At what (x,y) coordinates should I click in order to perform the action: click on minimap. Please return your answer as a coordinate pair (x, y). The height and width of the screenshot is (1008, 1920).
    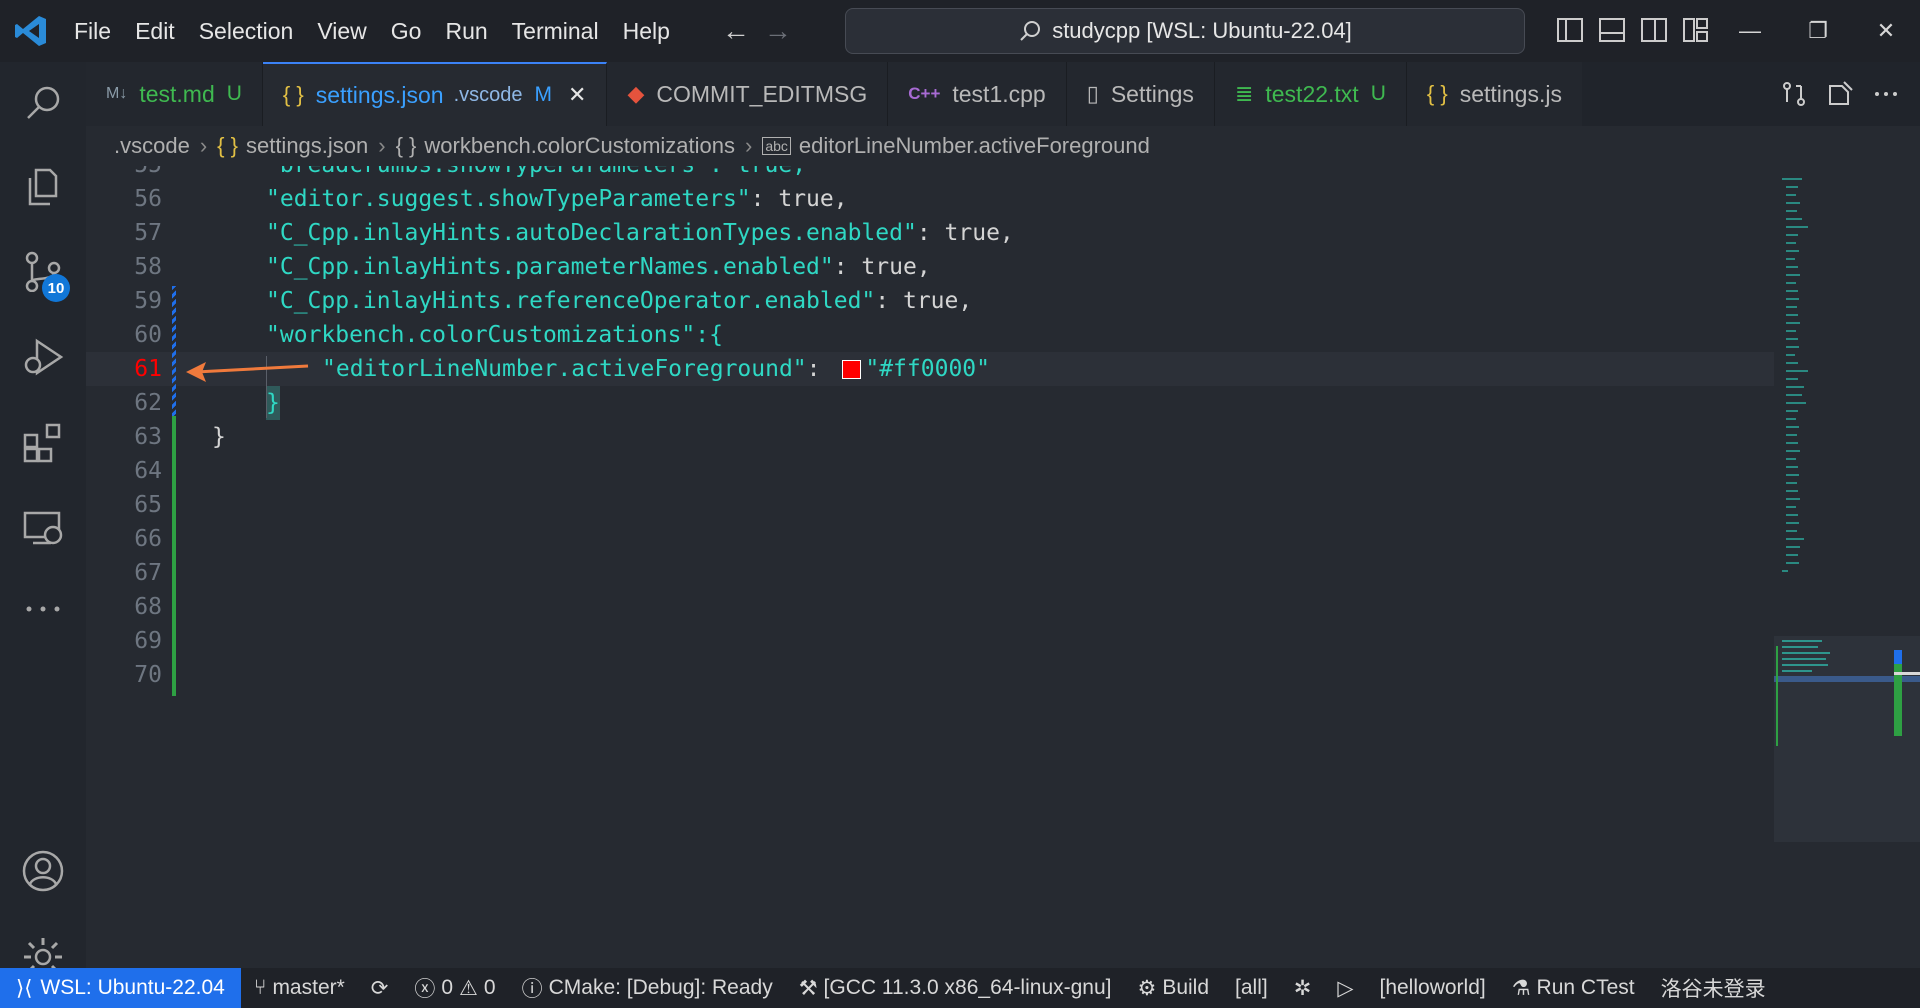
    Looking at the image, I should click on (1847, 504).